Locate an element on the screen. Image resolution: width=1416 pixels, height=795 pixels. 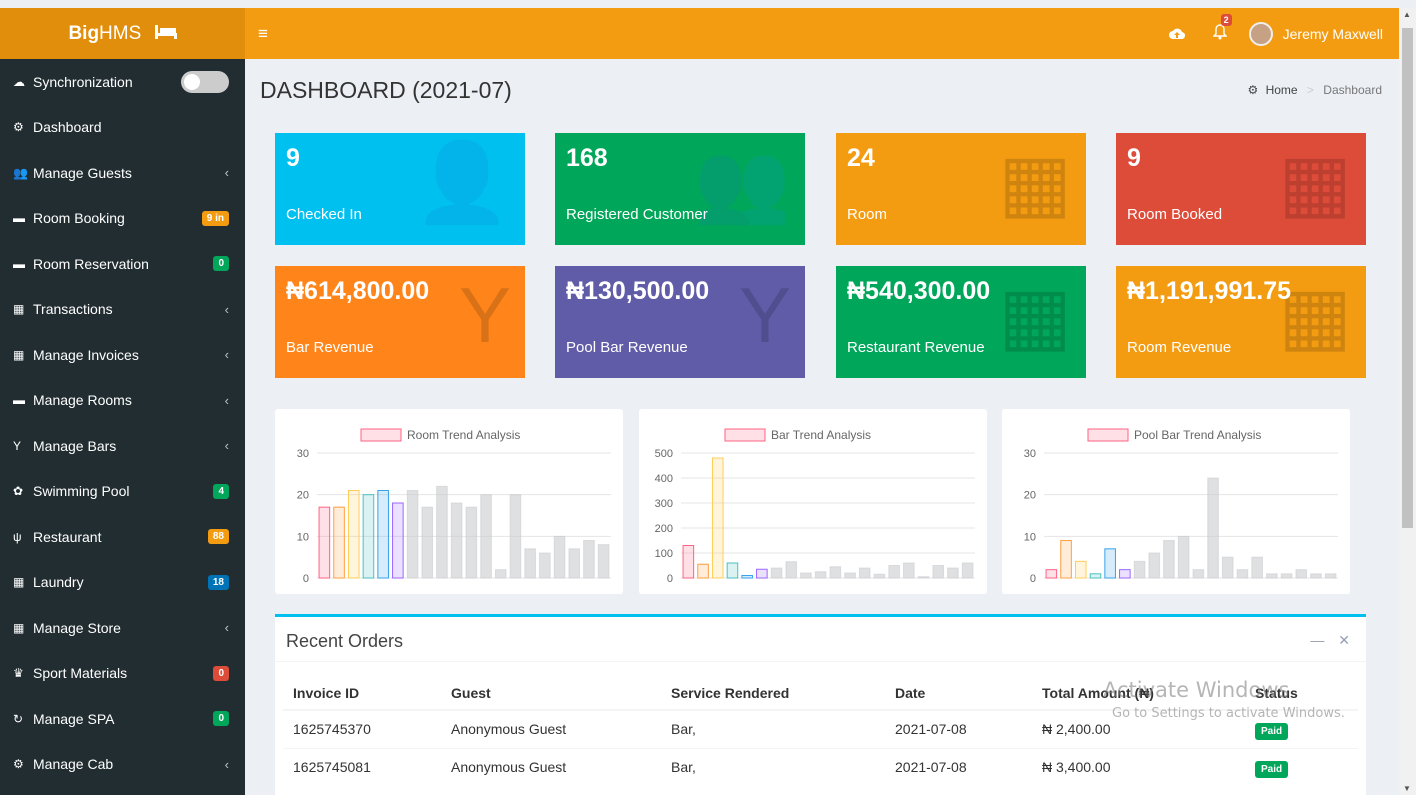
stat-box-room-revenue: ₦1,191,991.75 Room Revenue ▦ is located at coordinates (1241, 322).